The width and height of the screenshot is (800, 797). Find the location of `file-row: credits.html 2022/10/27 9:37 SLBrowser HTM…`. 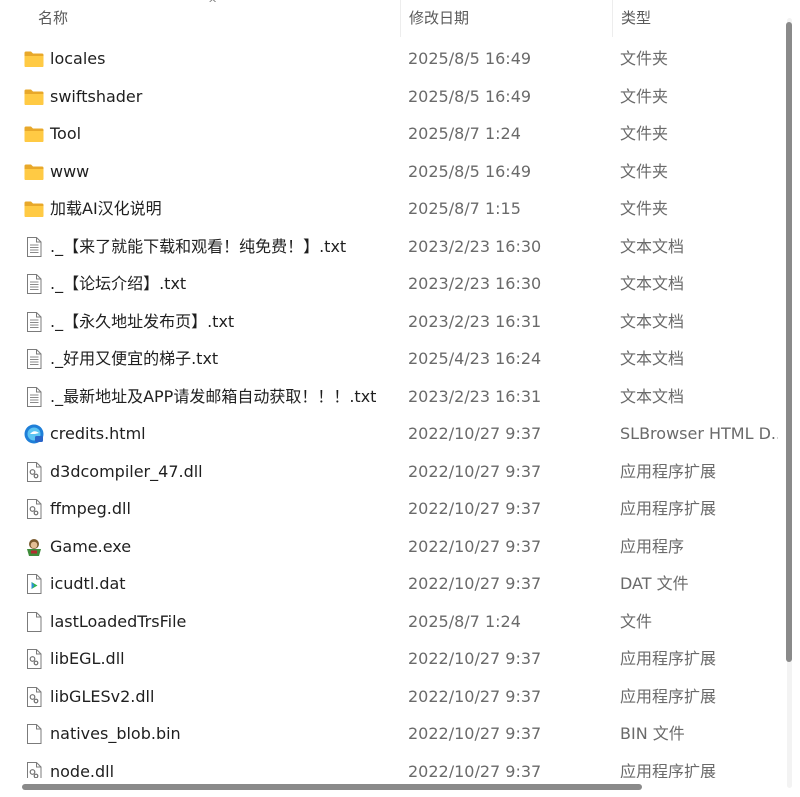

file-row: credits.html 2022/10/27 9:37 SLBrowser HTM… is located at coordinates (389, 434).